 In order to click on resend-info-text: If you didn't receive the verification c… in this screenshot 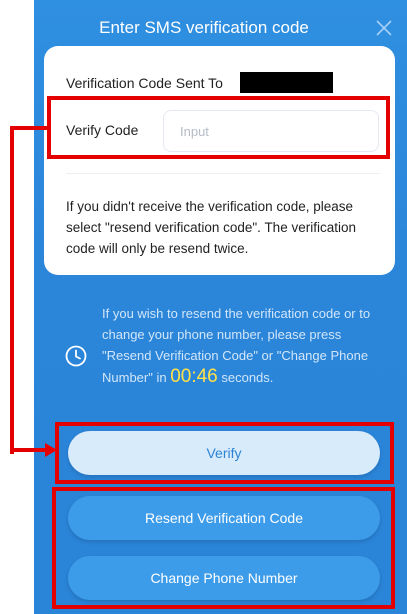, I will do `click(211, 227)`.